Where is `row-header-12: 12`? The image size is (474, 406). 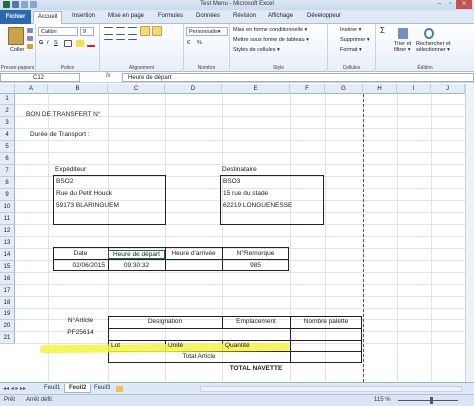
row-header-12: 12 is located at coordinates (7, 231).